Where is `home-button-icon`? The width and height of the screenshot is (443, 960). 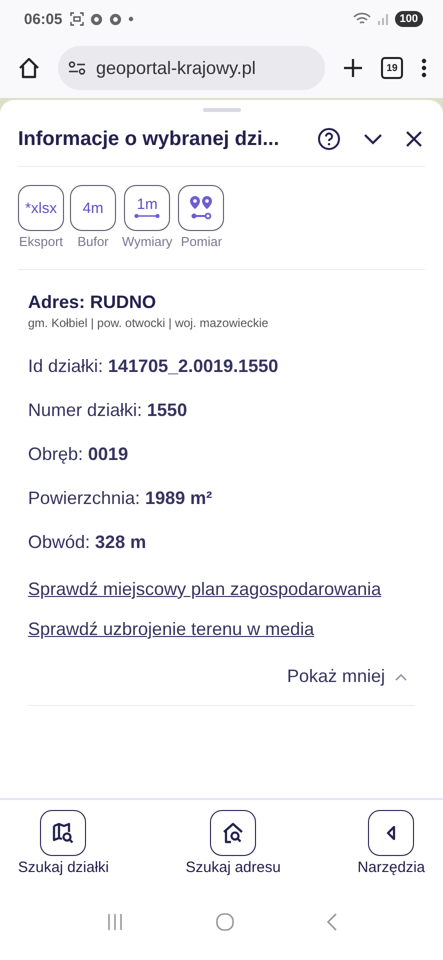 home-button-icon is located at coordinates (224, 922).